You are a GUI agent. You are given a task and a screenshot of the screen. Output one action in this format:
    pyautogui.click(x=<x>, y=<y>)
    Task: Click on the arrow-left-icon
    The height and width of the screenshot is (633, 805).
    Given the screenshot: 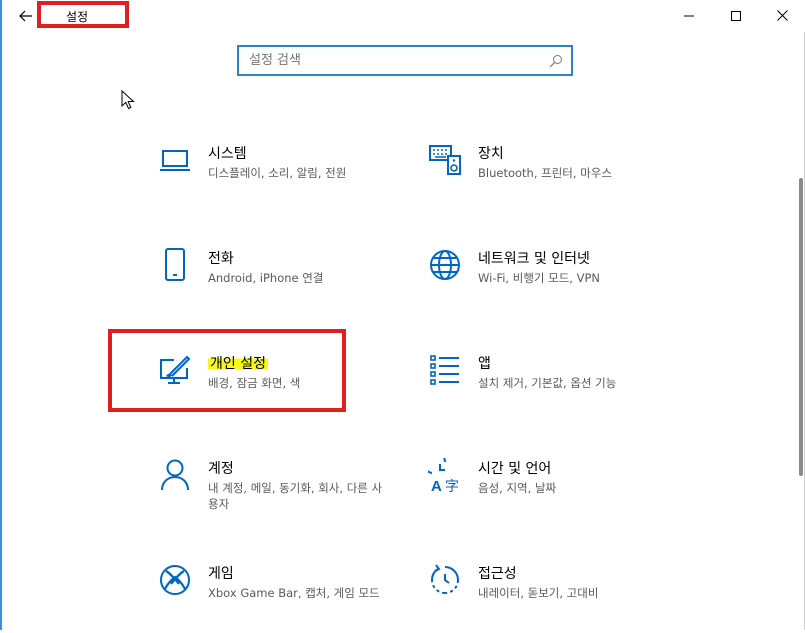 What is the action you would take?
    pyautogui.click(x=25, y=16)
    